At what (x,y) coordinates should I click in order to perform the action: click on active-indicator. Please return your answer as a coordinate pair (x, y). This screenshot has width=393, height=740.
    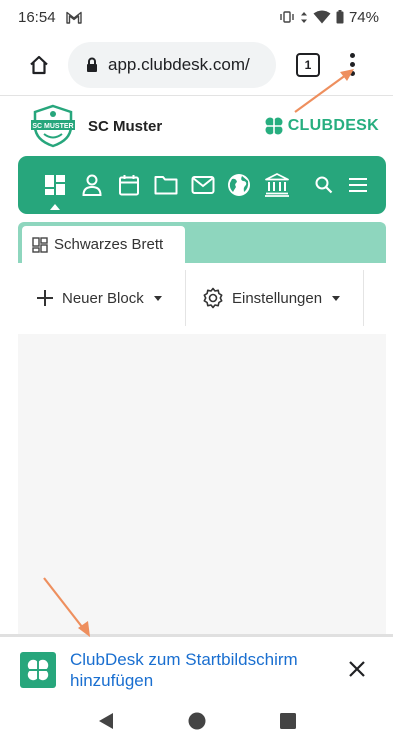
    Looking at the image, I should click on (55, 207).